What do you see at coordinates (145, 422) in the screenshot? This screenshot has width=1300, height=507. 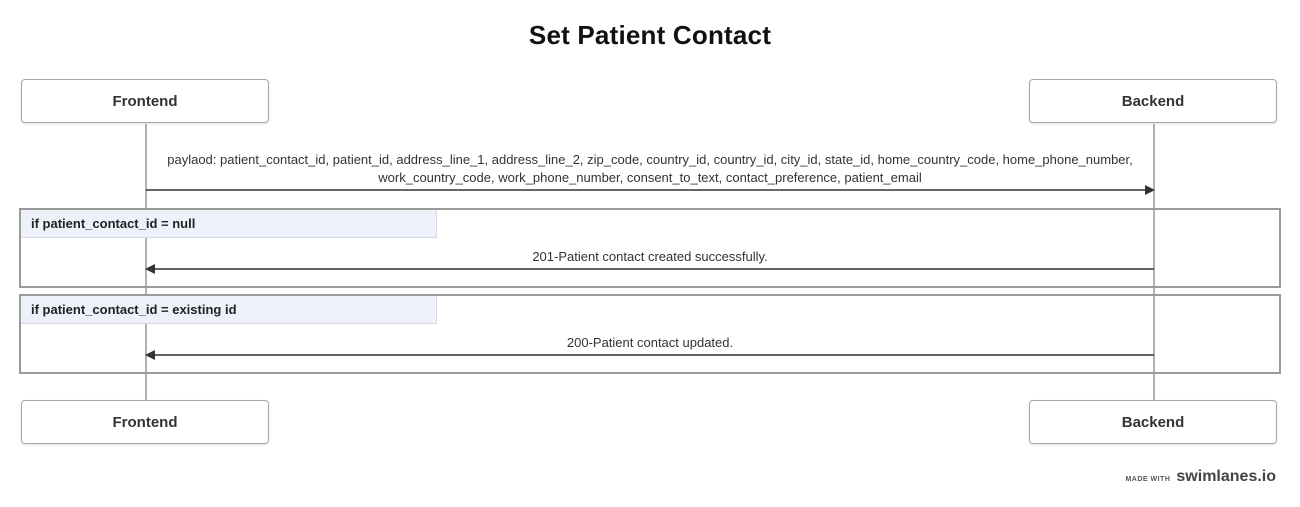 I see `participant-frontend-bottom: Frontend` at bounding box center [145, 422].